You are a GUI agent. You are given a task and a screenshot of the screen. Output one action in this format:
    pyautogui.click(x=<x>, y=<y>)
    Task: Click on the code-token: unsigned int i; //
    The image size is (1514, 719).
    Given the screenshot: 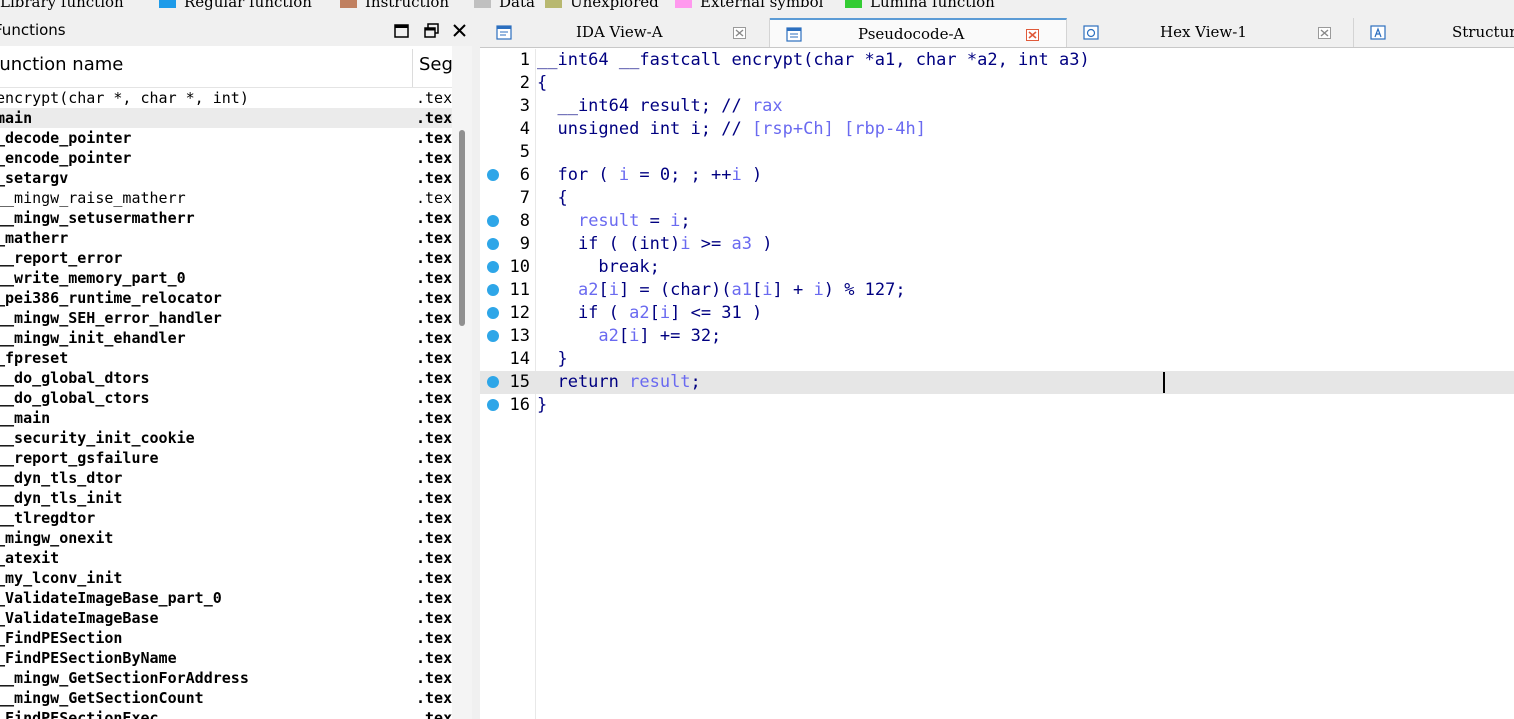 What is the action you would take?
    pyautogui.click(x=644, y=129)
    